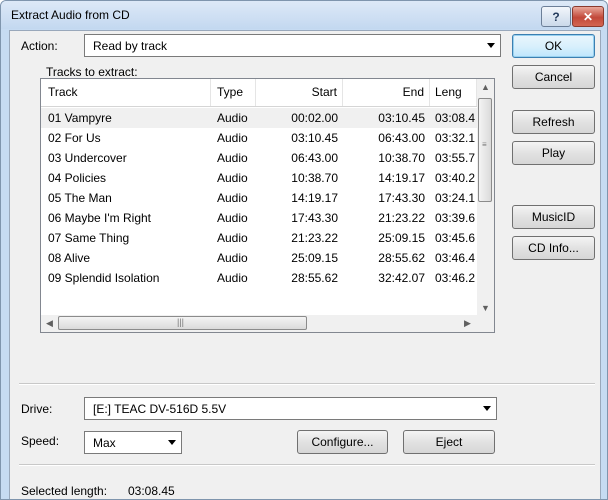 Image resolution: width=608 pixels, height=500 pixels. What do you see at coordinates (259, 178) in the screenshot?
I see `table-row: 04 Policies Audio 10:38.70 14:19.17 03:40.2` at bounding box center [259, 178].